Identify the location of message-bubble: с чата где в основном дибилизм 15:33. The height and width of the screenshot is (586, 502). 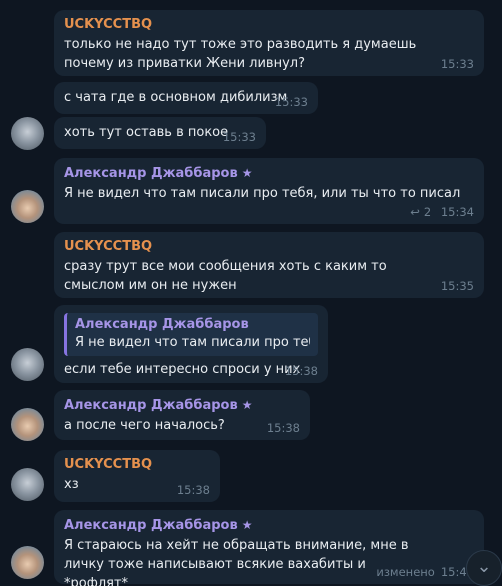
(186, 98).